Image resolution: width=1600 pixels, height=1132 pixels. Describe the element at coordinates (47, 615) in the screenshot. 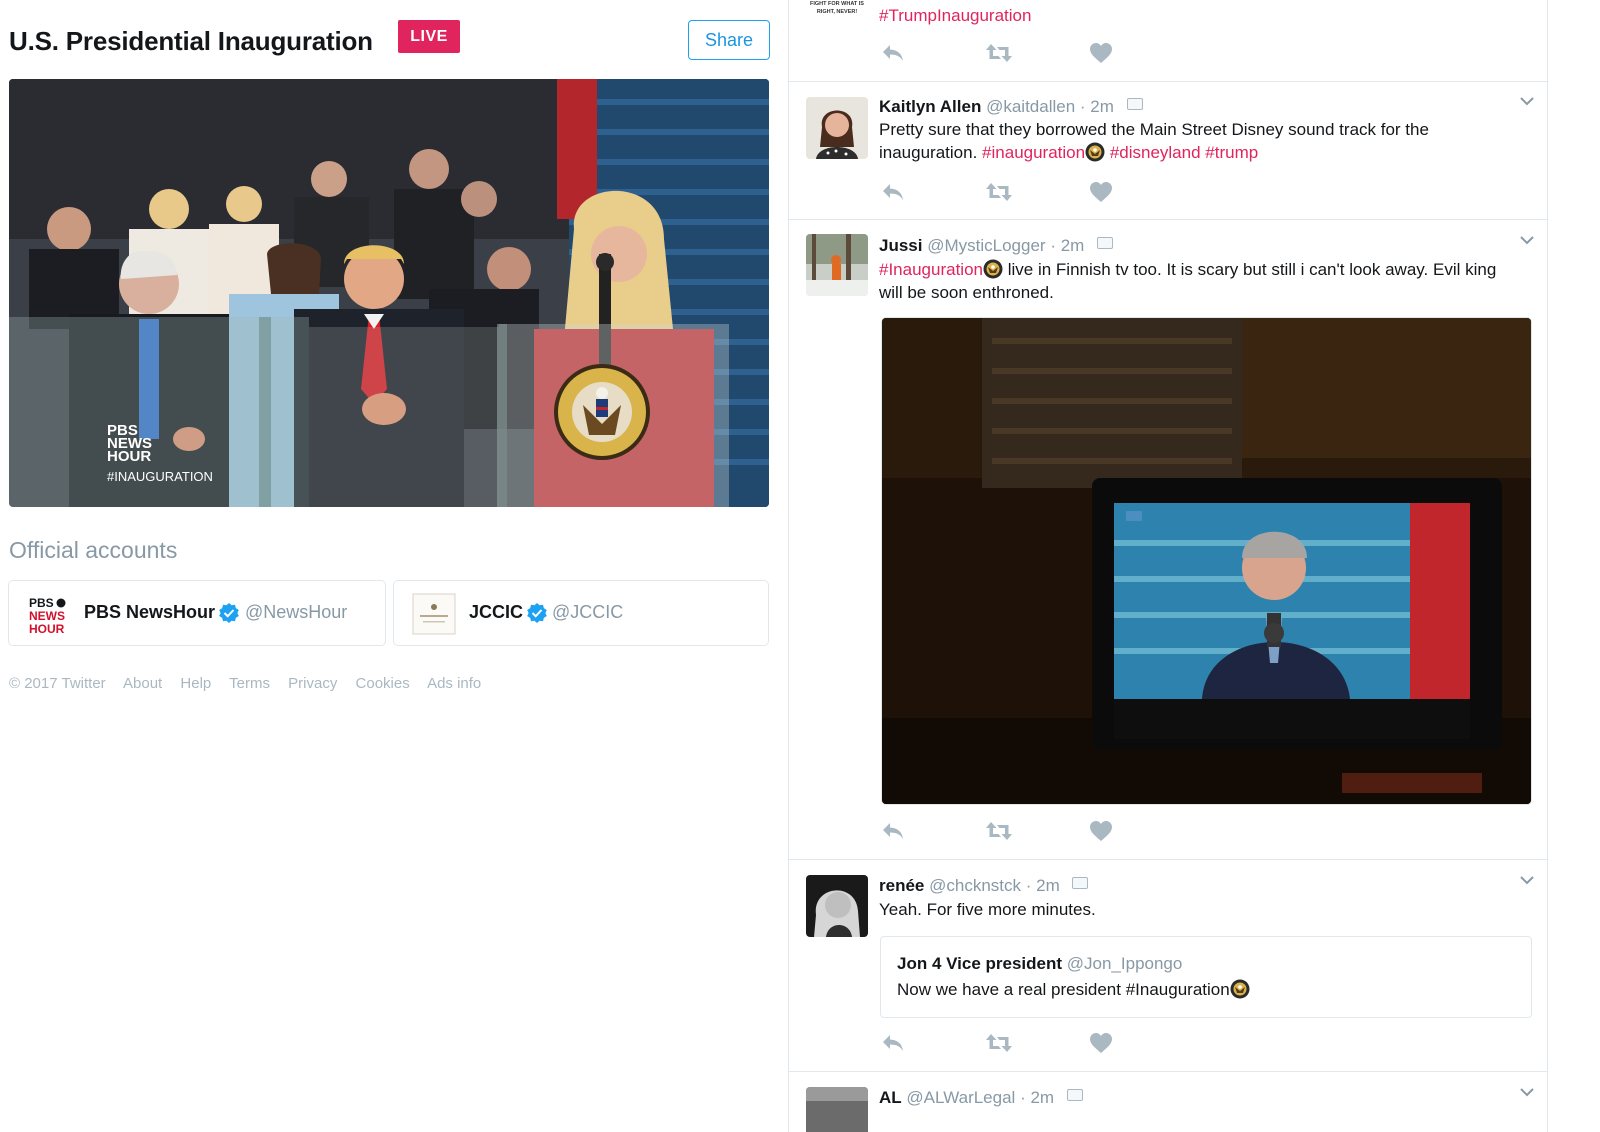

I see `pbs-newshour-logo: PBS NEWS HOUR` at that location.